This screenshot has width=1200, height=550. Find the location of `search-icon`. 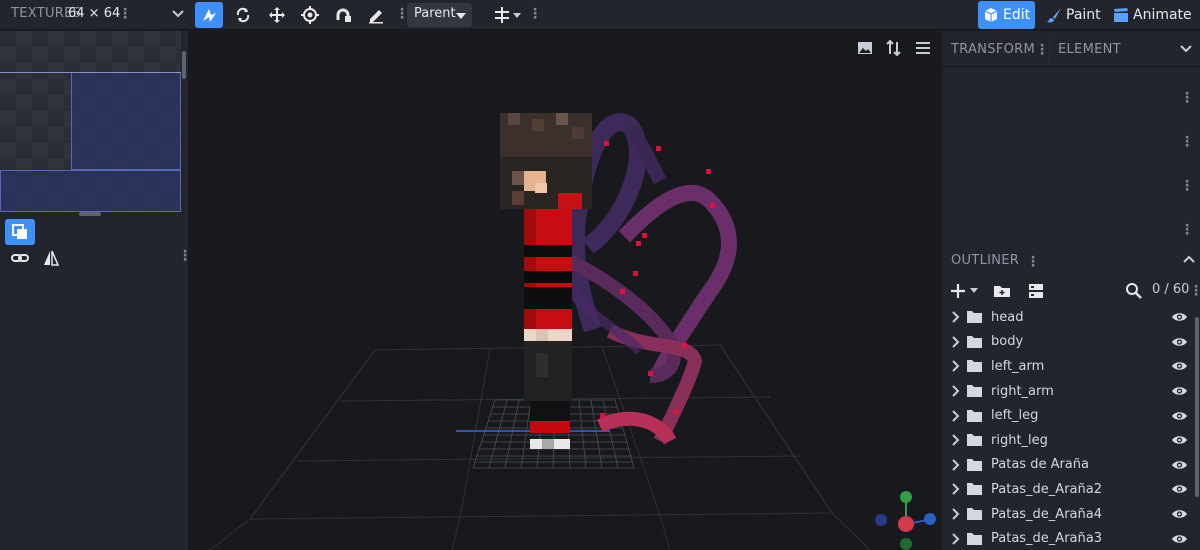

search-icon is located at coordinates (1134, 291).